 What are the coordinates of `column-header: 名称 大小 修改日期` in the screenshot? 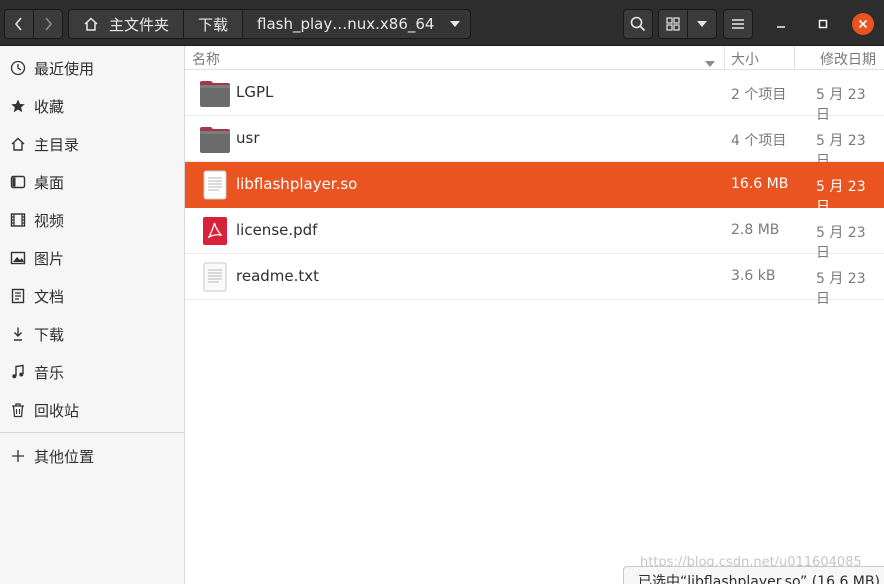 It's located at (534, 58).